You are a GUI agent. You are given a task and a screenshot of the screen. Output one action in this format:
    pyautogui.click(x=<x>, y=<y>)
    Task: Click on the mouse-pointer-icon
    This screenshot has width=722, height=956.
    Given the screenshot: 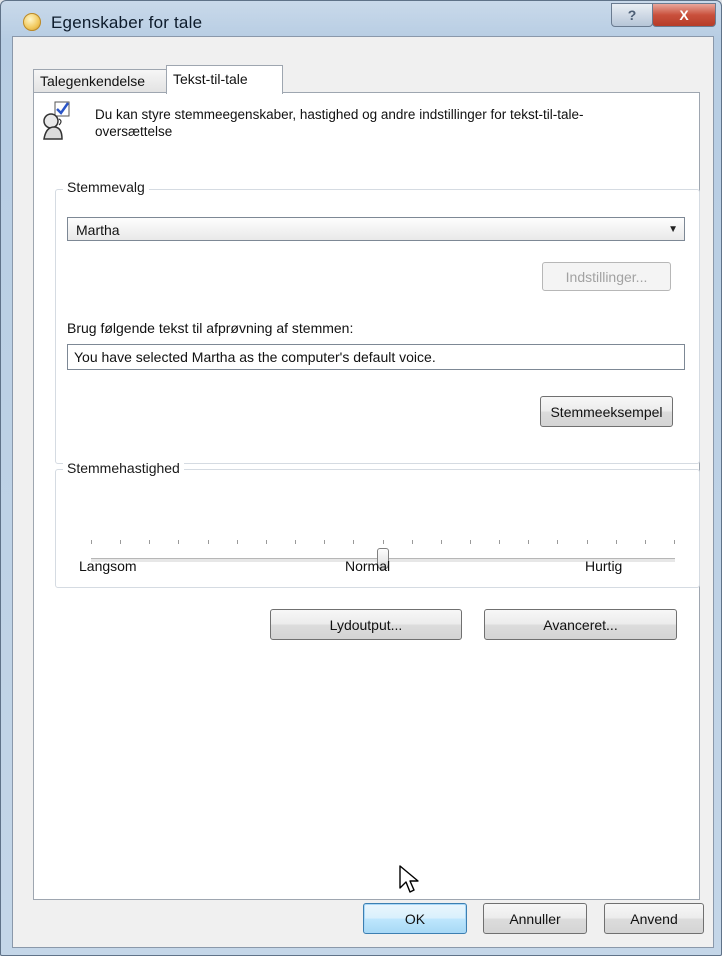 What is the action you would take?
    pyautogui.click(x=409, y=879)
    